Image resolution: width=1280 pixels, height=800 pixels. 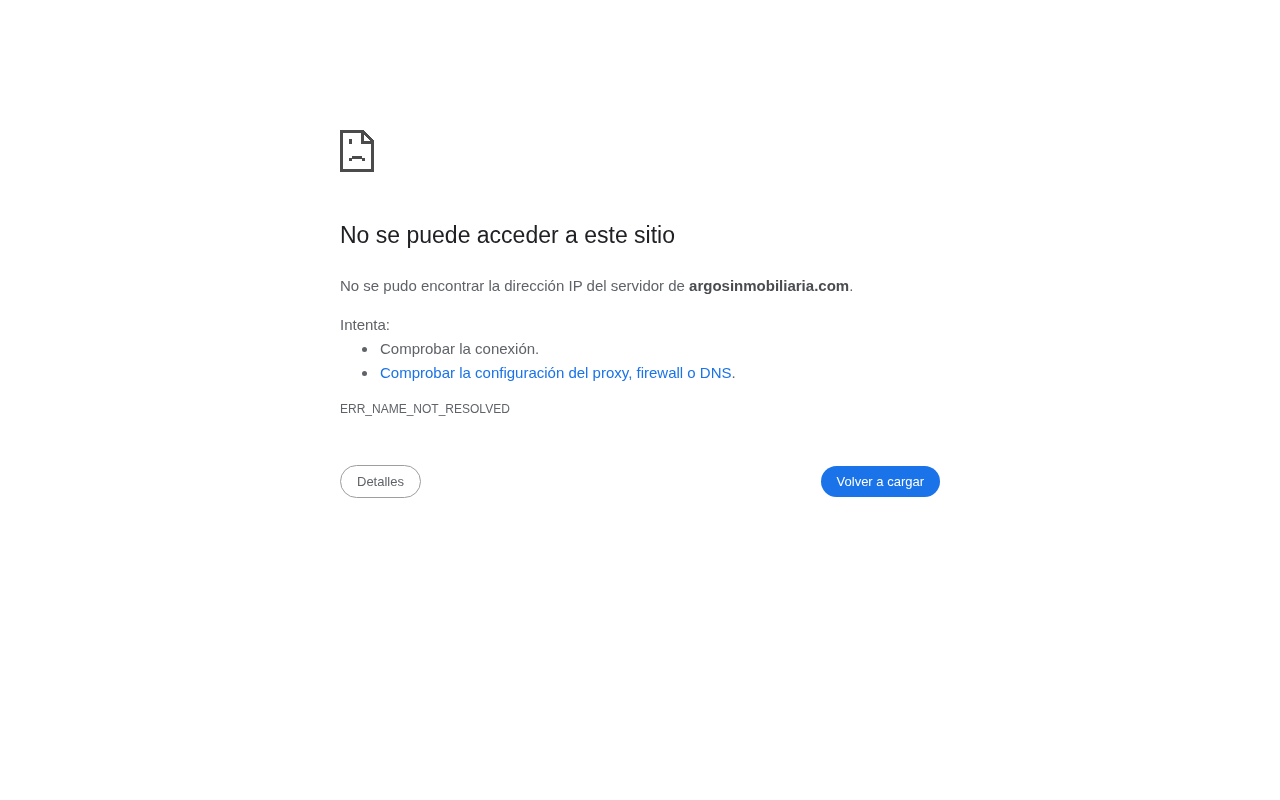 What do you see at coordinates (460, 349) in the screenshot?
I see `suggestion-text: Comprobar la conexión.` at bounding box center [460, 349].